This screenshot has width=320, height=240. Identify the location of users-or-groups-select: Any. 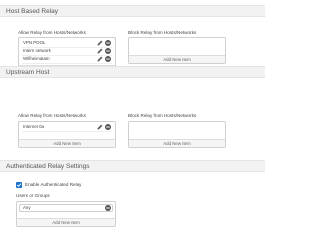
(66, 208).